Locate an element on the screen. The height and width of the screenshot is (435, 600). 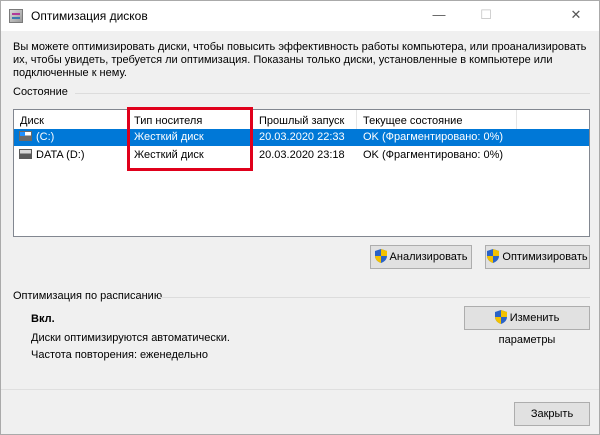
last-run-cell: 20.03.2020 23:18 is located at coordinates (302, 155).